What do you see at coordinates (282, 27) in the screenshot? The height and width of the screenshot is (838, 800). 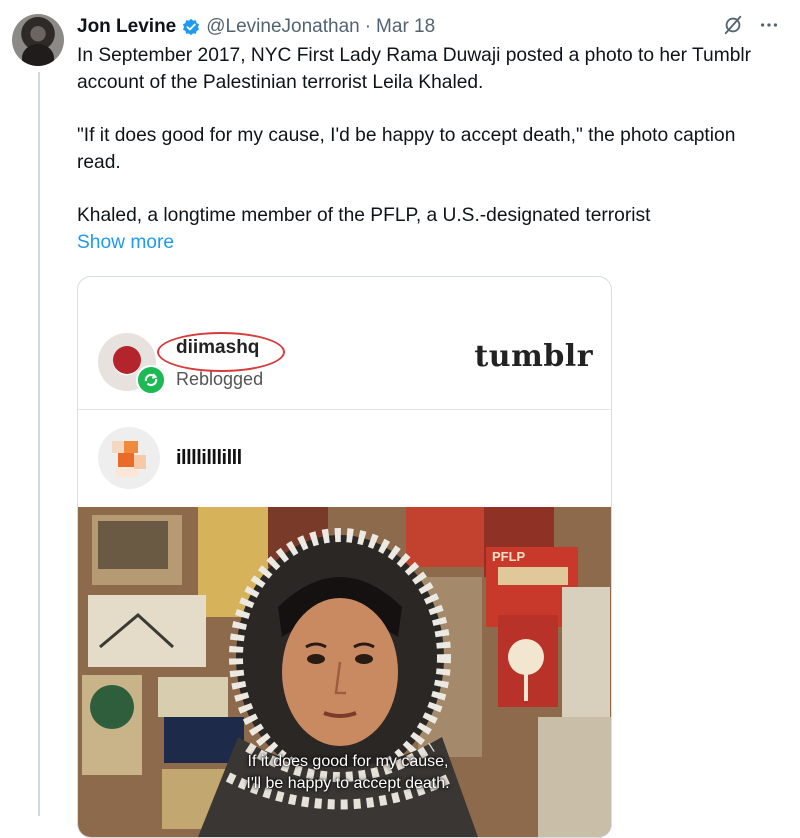 I see `author-handle: @LevineJonathan` at bounding box center [282, 27].